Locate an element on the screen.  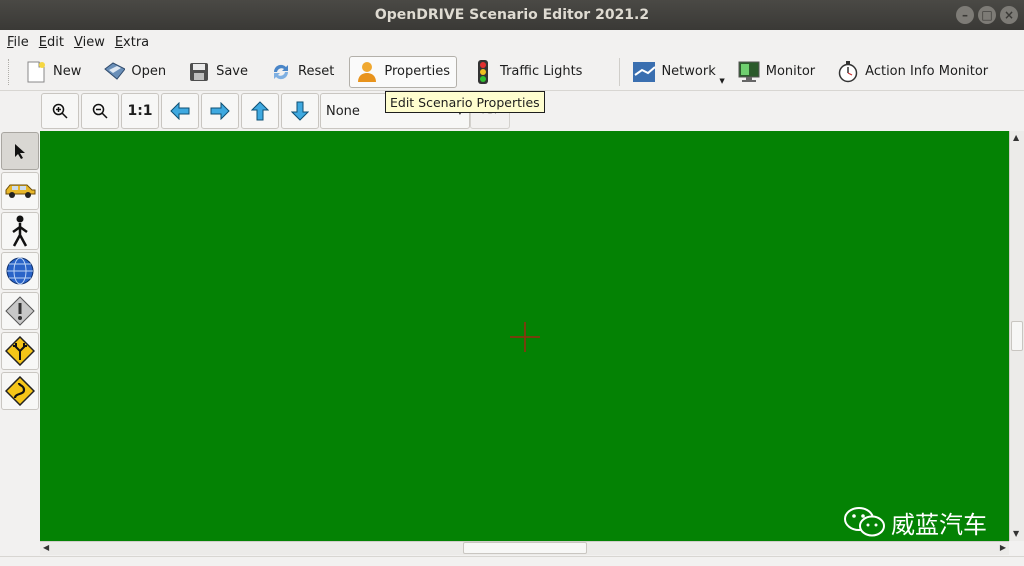
arrow-down-icon is located at coordinates (300, 111).